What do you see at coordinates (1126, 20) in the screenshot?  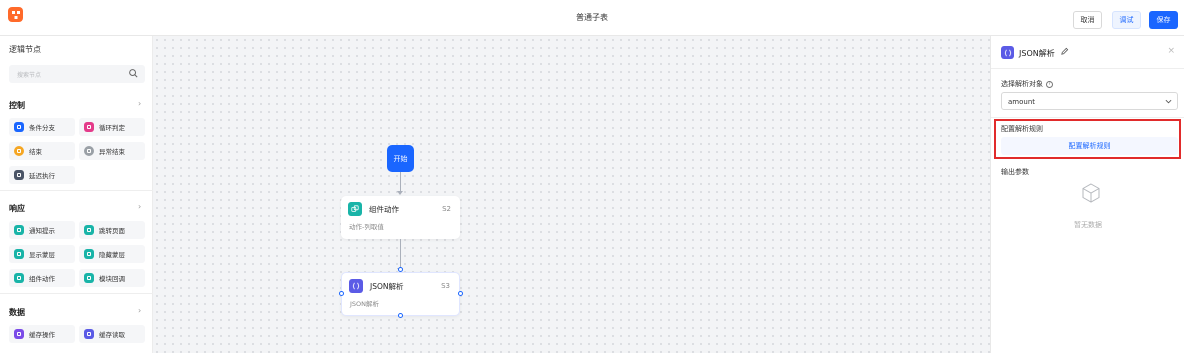 I see `debug-button: 调试` at bounding box center [1126, 20].